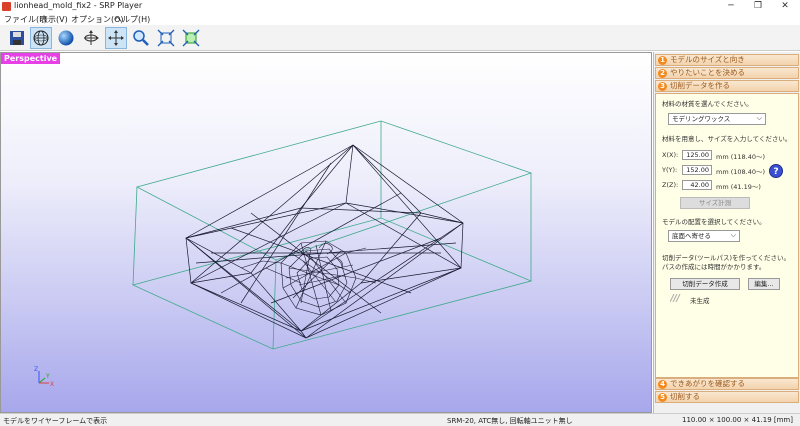 Image resolution: width=800 pixels, height=426 pixels. I want to click on step-label: モデルのサイズと向き, so click(707, 59).